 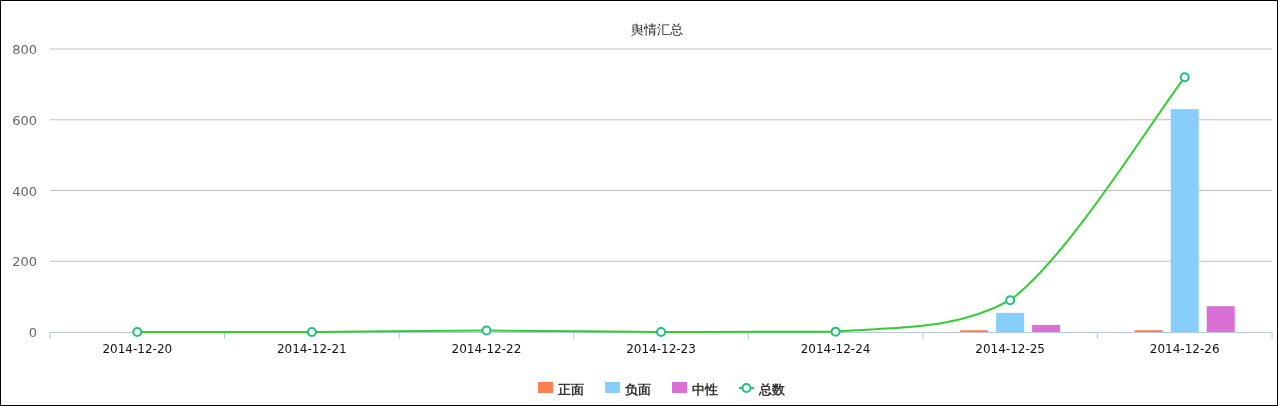 I want to click on axis-label: 2014-12-26, so click(x=1184, y=349).